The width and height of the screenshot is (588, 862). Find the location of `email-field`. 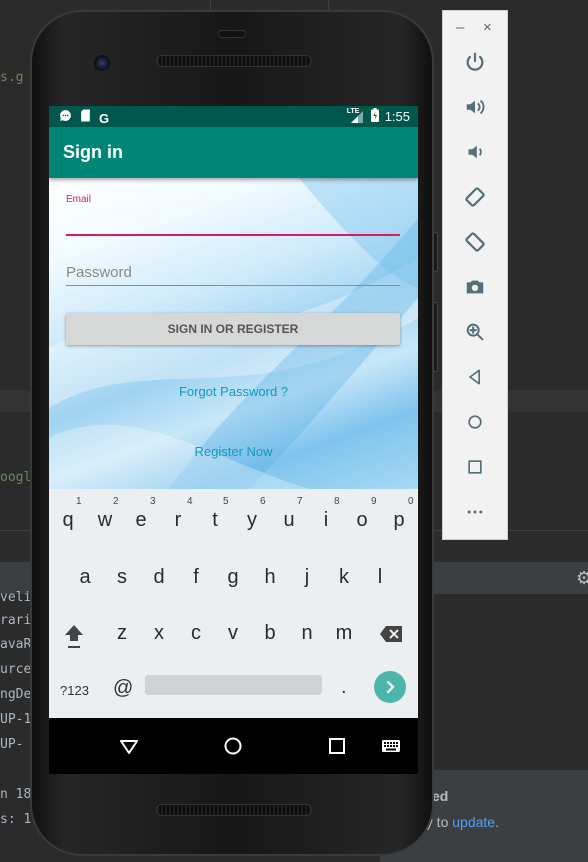

email-field is located at coordinates (233, 221).